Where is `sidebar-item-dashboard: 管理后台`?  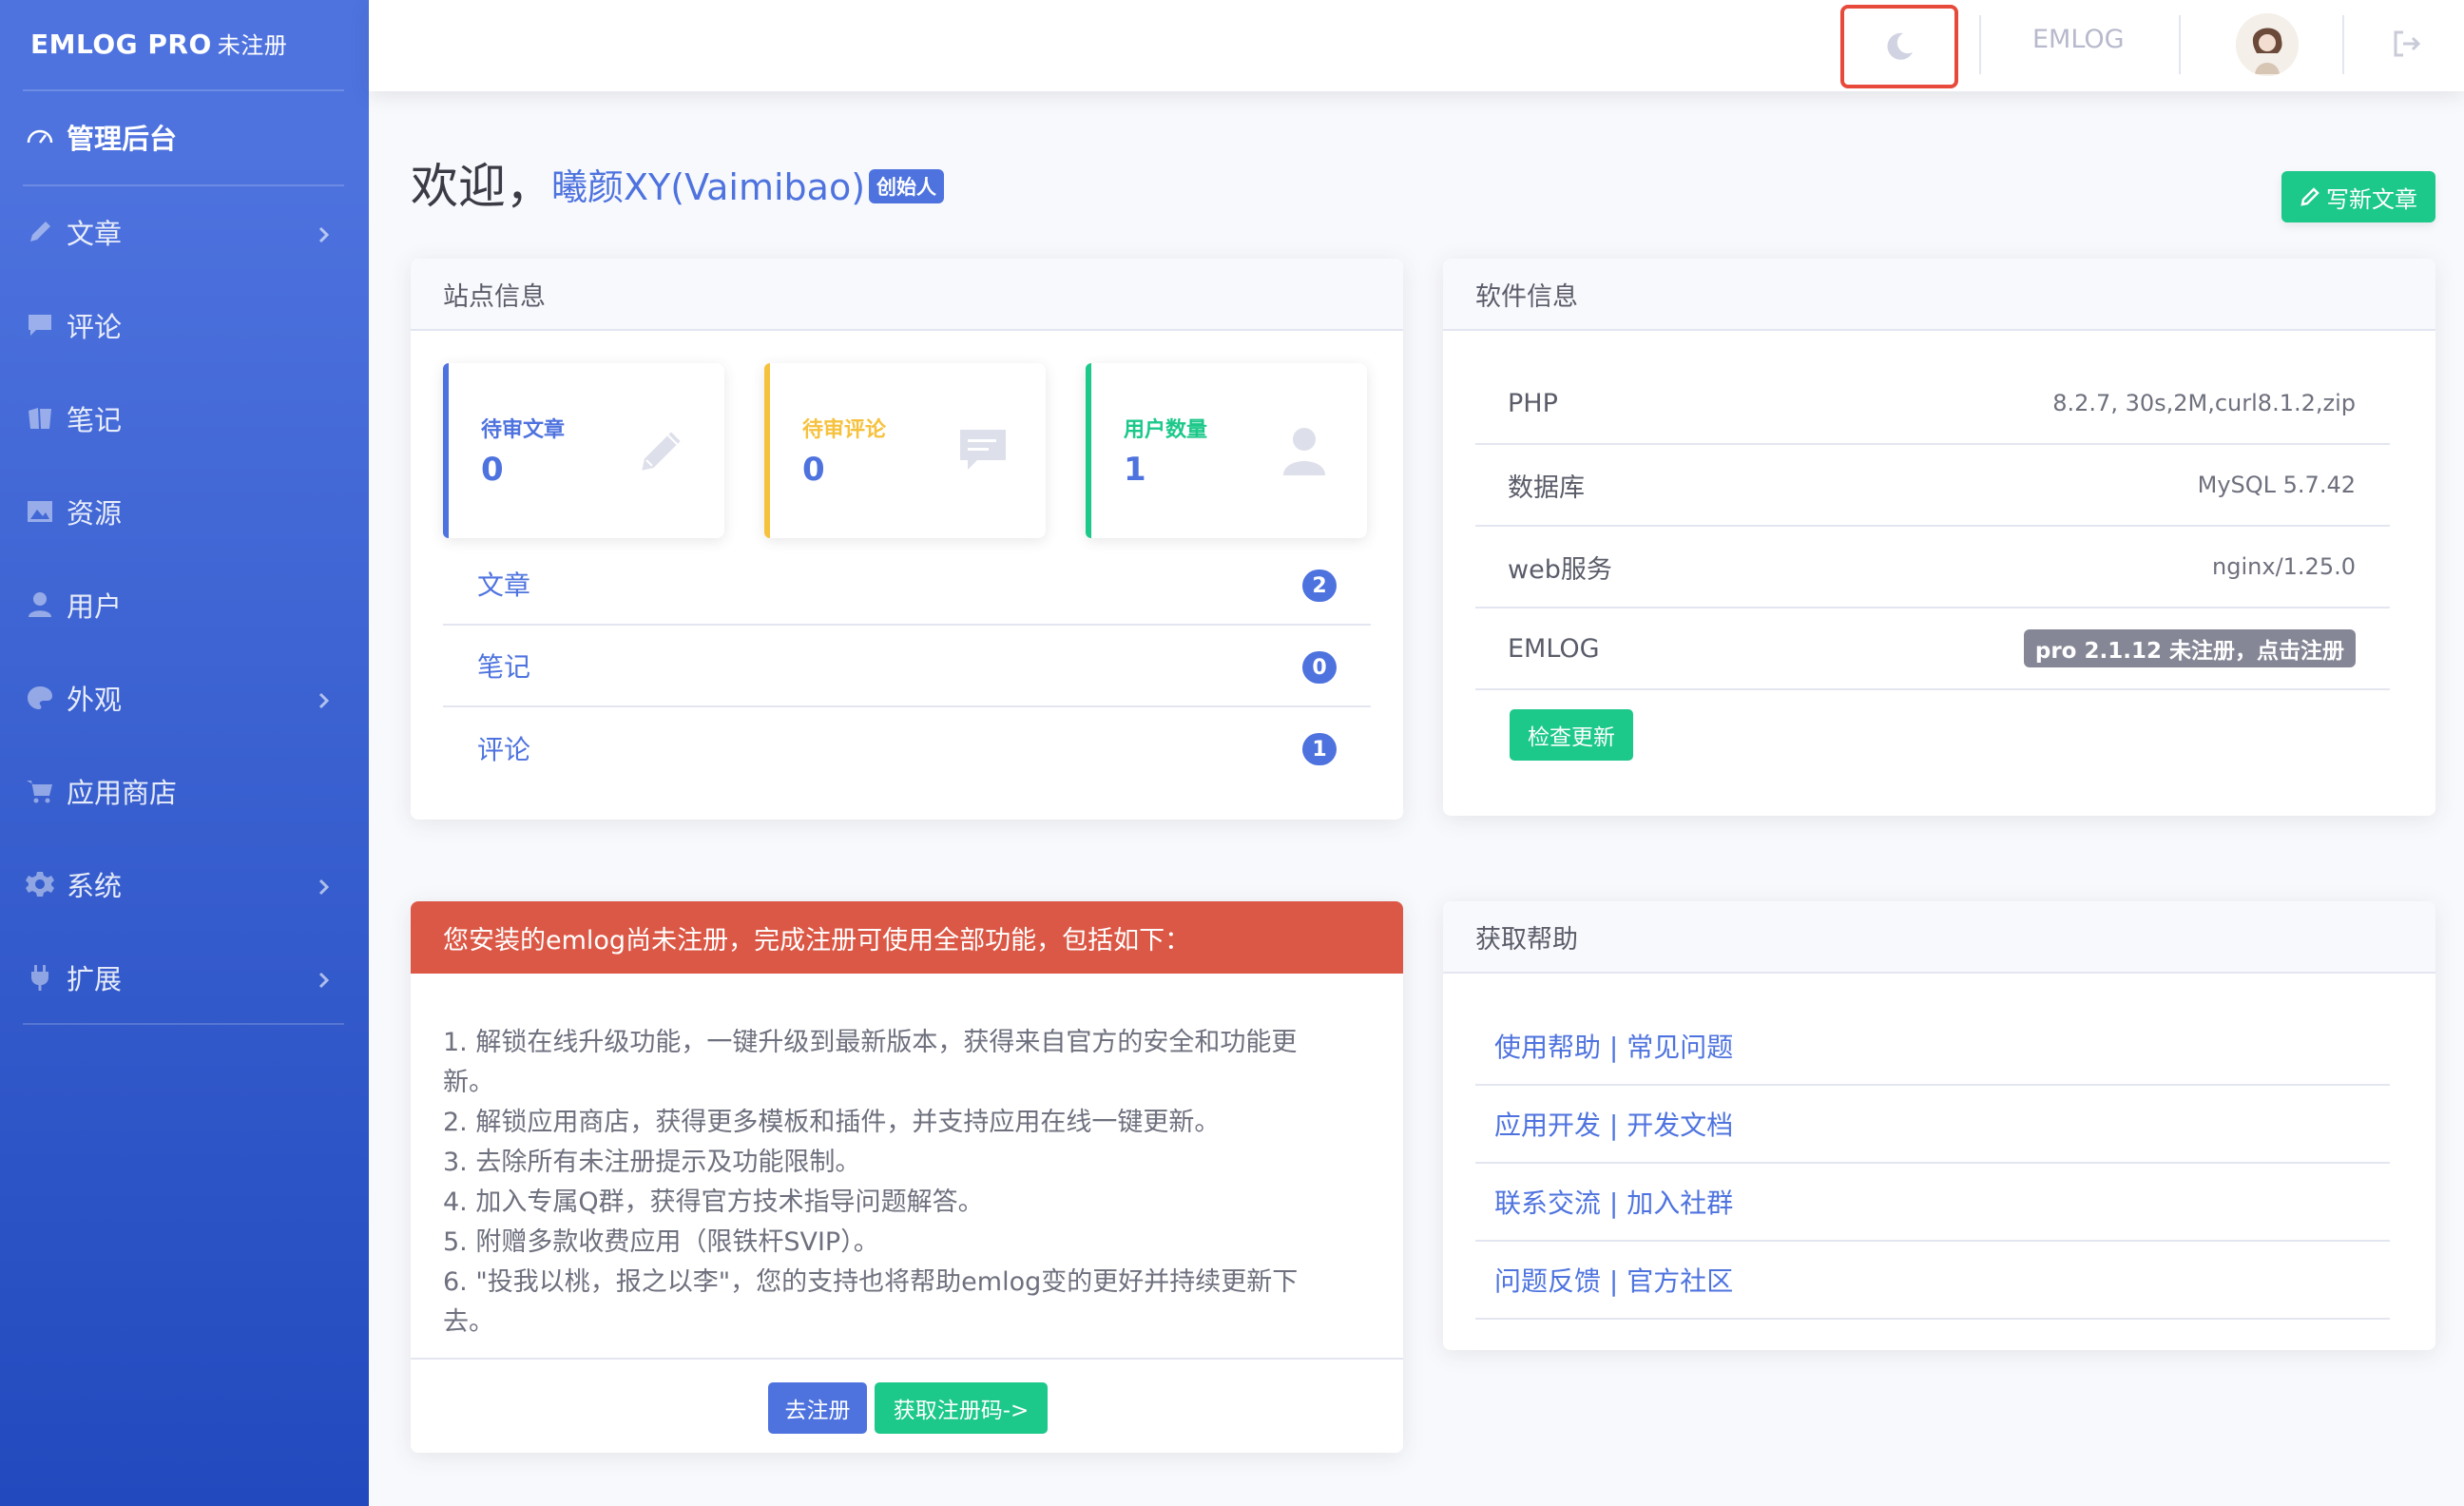 sidebar-item-dashboard: 管理后台 is located at coordinates (183, 136).